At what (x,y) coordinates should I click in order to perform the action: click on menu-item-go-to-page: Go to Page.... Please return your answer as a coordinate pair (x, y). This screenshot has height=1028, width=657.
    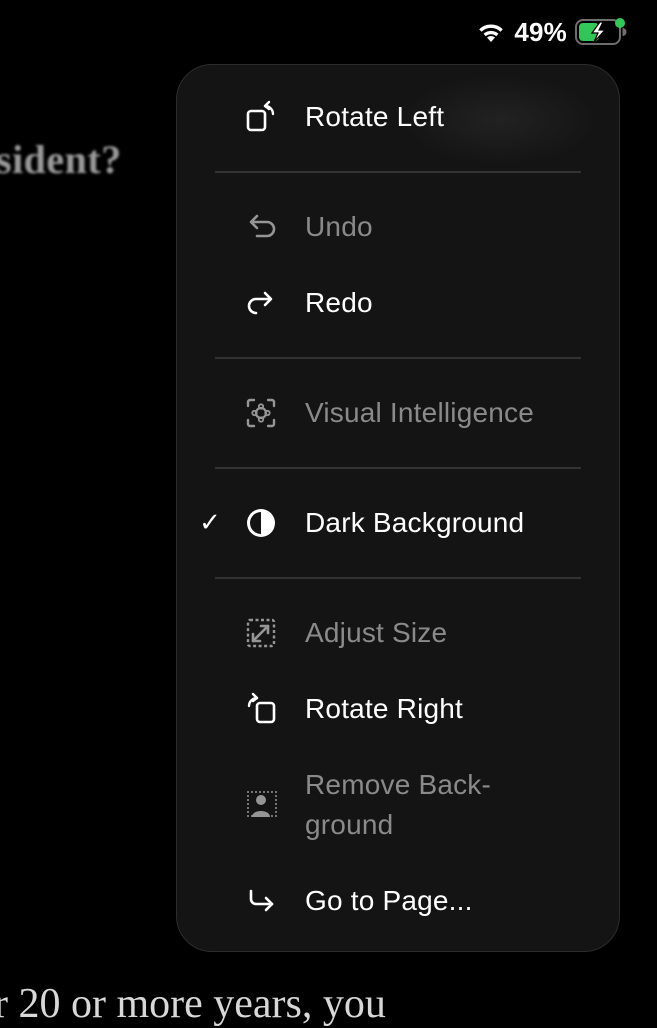
    Looking at the image, I should click on (398, 901).